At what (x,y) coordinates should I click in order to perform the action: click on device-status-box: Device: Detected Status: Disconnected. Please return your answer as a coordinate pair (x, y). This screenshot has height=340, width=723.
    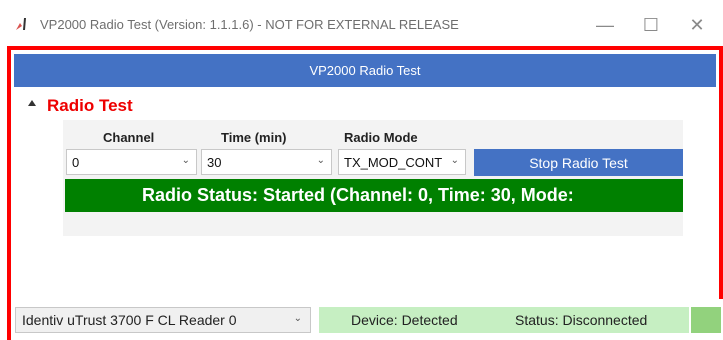
    Looking at the image, I should click on (504, 320).